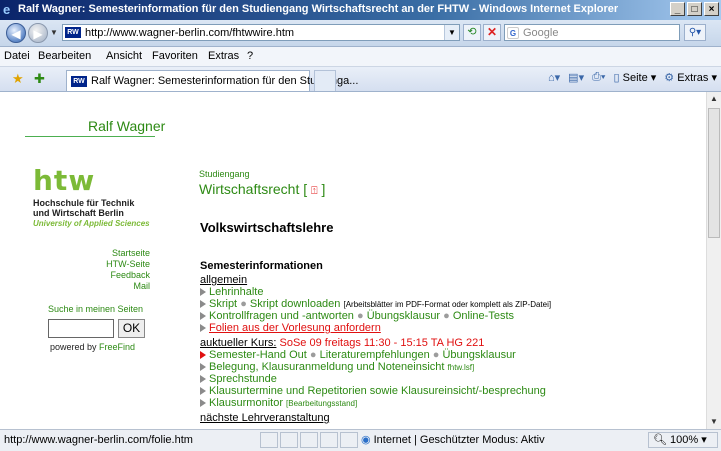 This screenshot has width=721, height=451. Describe the element at coordinates (246, 403) in the screenshot. I see `link-klausurmonitor: Klausurmonitor` at that location.